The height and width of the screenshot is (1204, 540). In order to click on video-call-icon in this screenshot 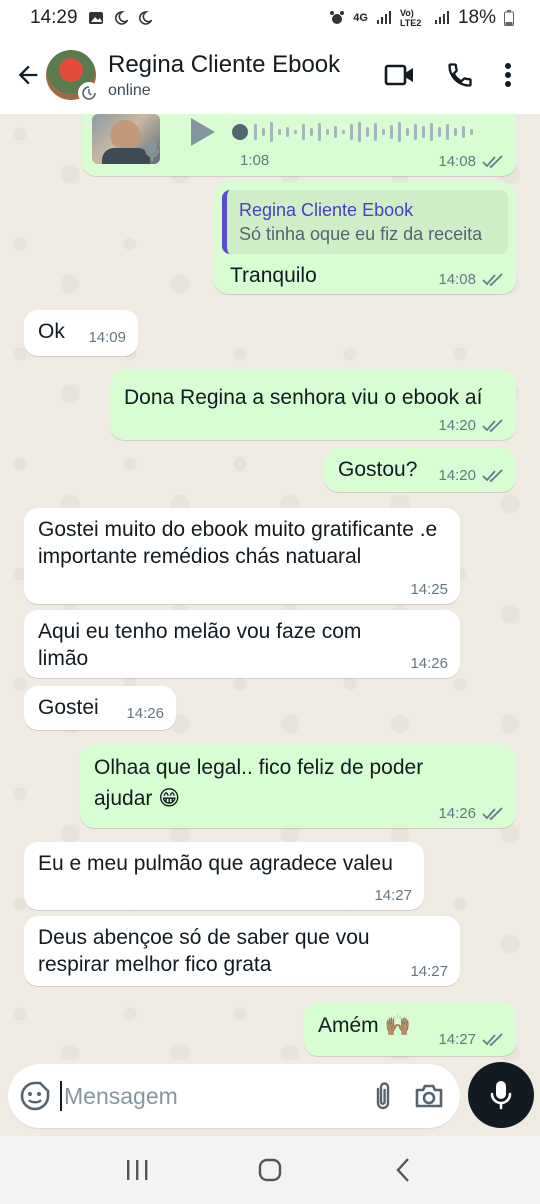, I will do `click(398, 75)`.